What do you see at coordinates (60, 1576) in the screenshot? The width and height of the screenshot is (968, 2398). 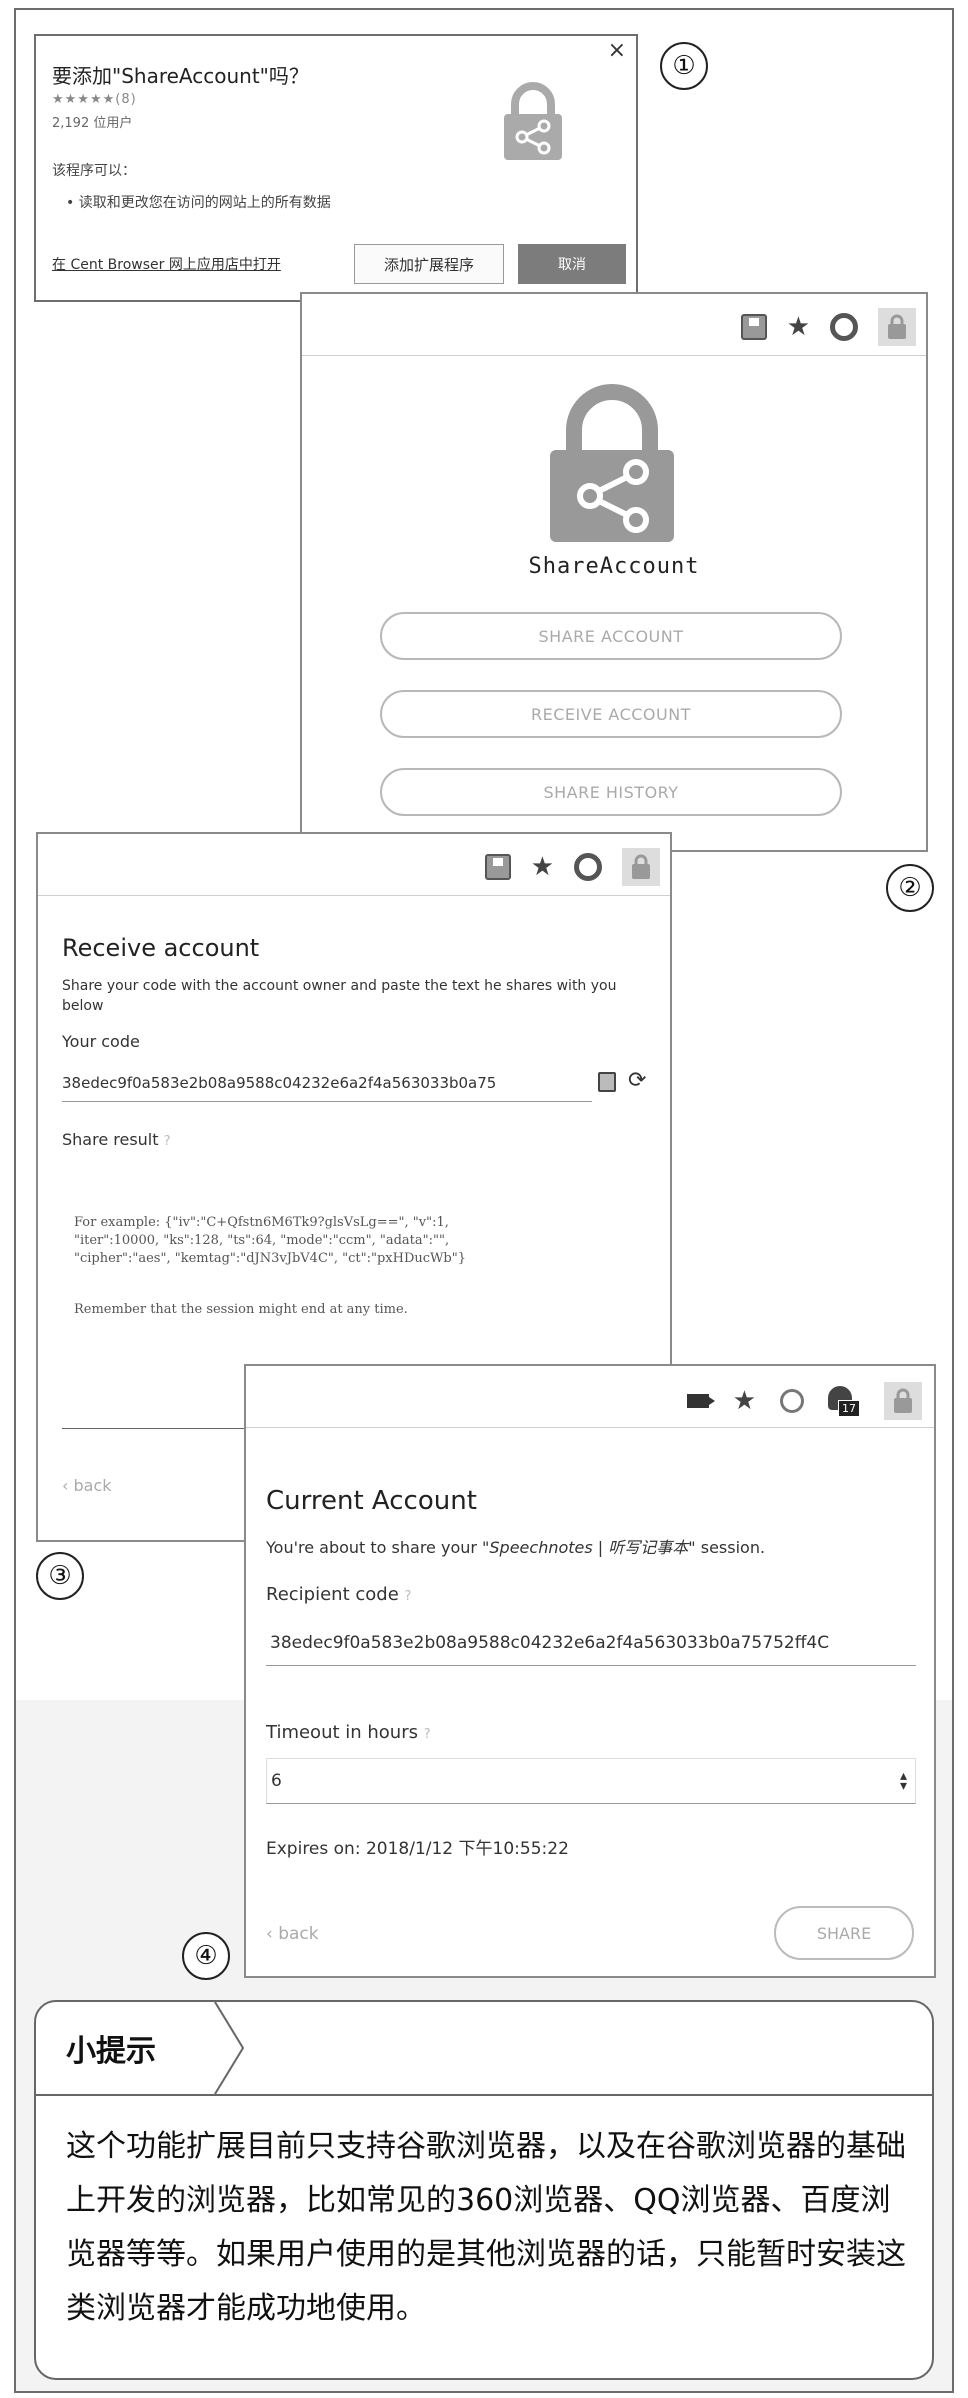 I see `step-badge-3: ③` at bounding box center [60, 1576].